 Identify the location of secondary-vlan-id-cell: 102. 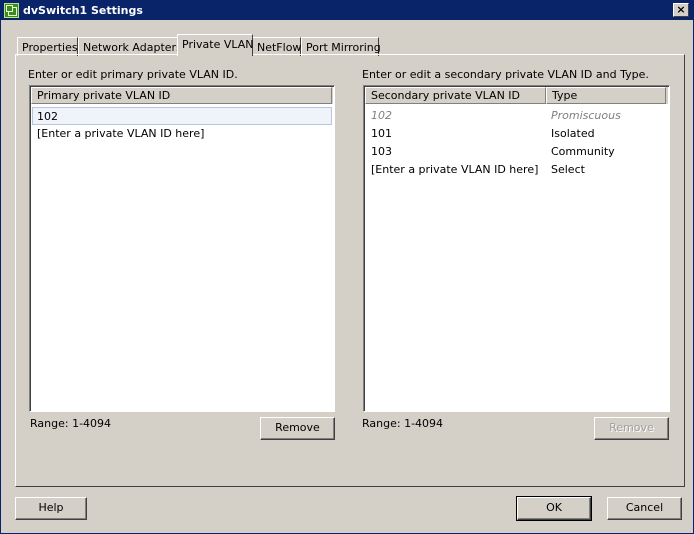
(381, 115).